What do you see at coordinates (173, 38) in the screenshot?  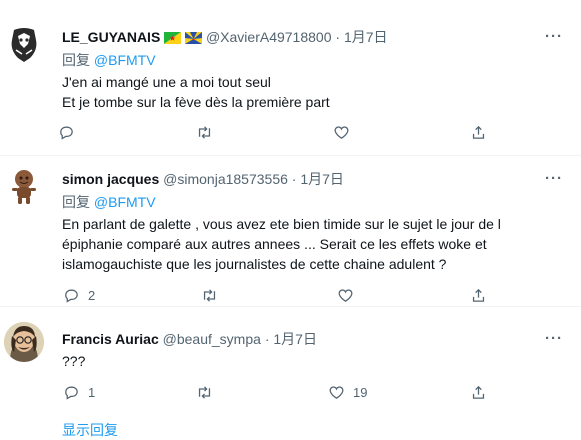 I see `guyane-flag-icon` at bounding box center [173, 38].